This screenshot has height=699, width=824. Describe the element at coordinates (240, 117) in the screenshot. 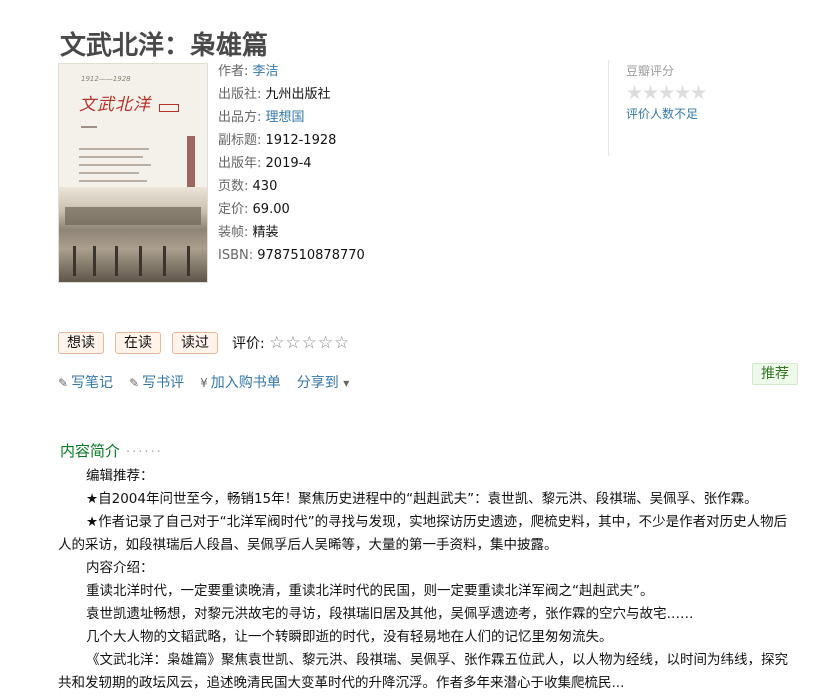

I see `producer-label: 出品方:` at that location.